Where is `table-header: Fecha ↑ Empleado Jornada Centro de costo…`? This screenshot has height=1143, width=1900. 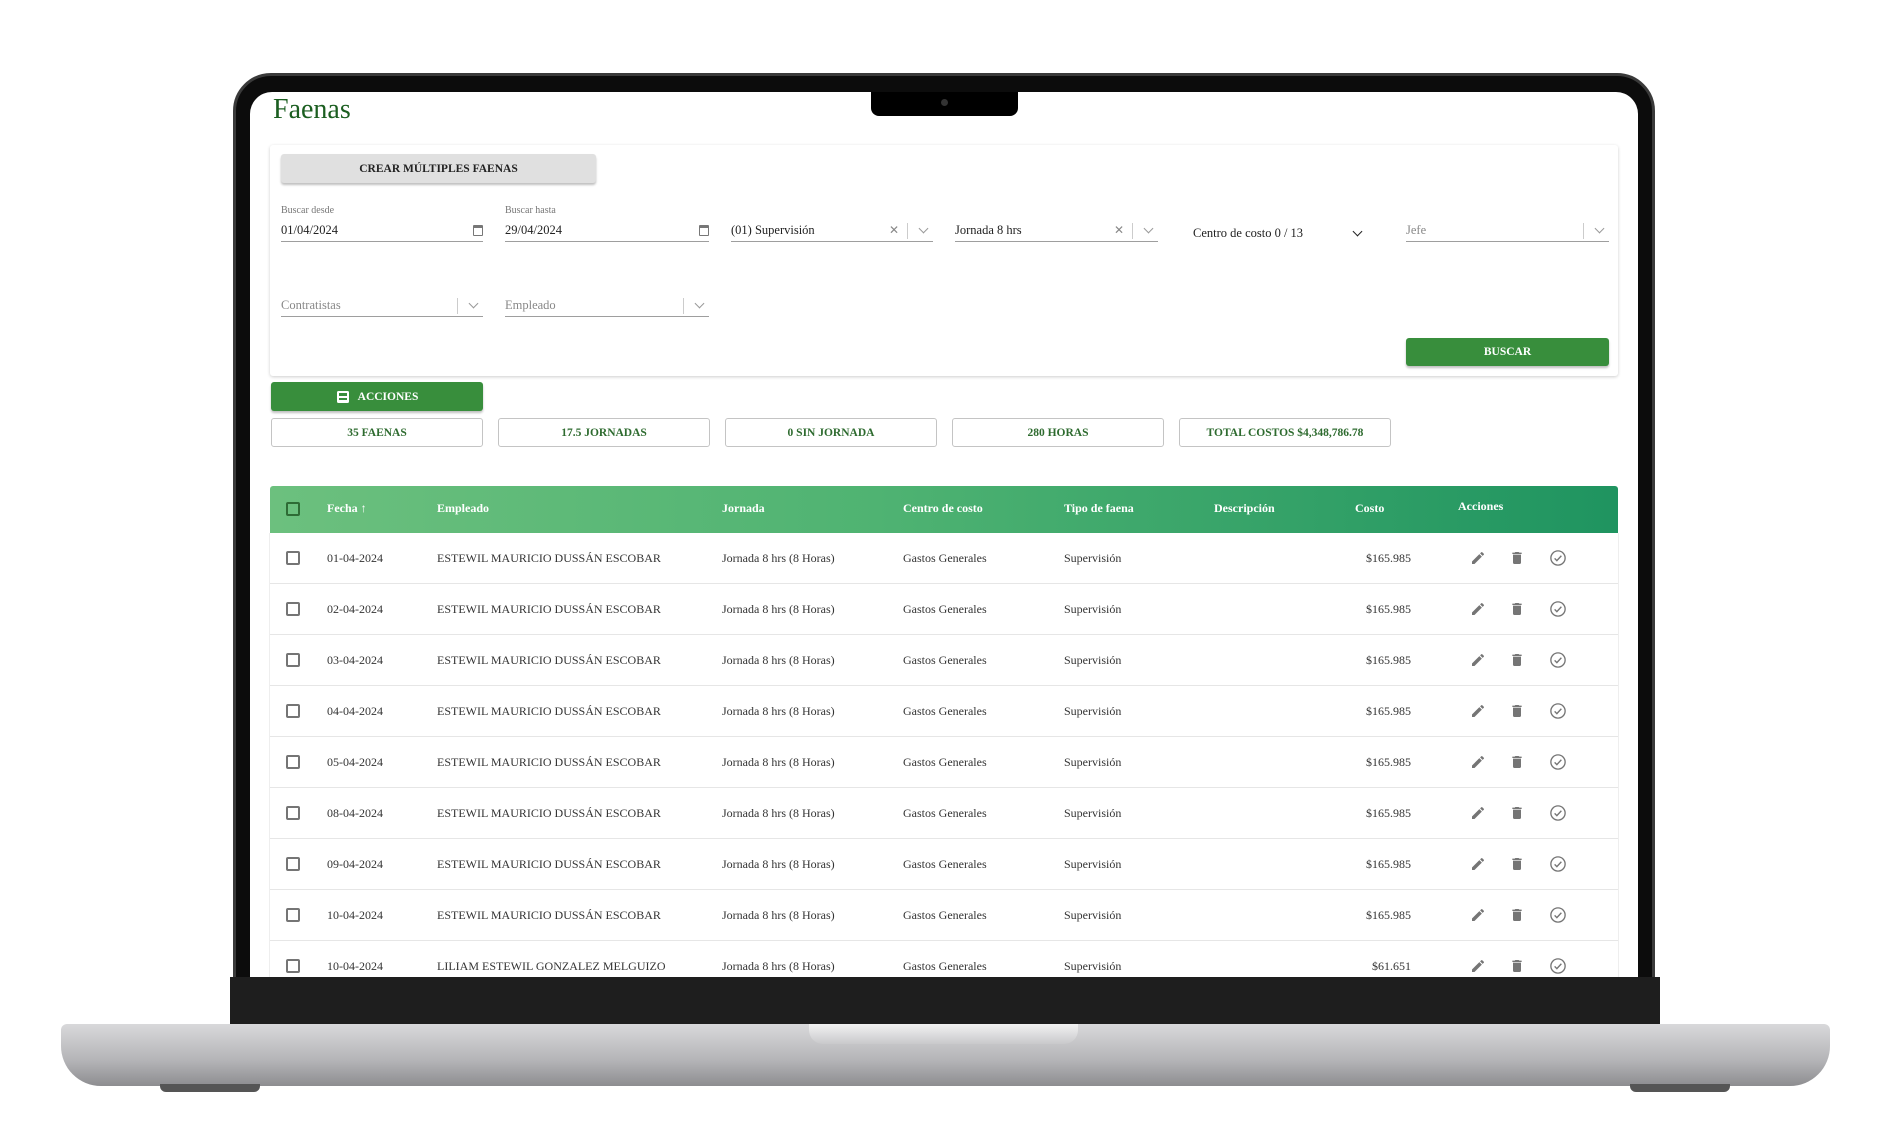 table-header: Fecha ↑ Empleado Jornada Centro de costo… is located at coordinates (944, 509).